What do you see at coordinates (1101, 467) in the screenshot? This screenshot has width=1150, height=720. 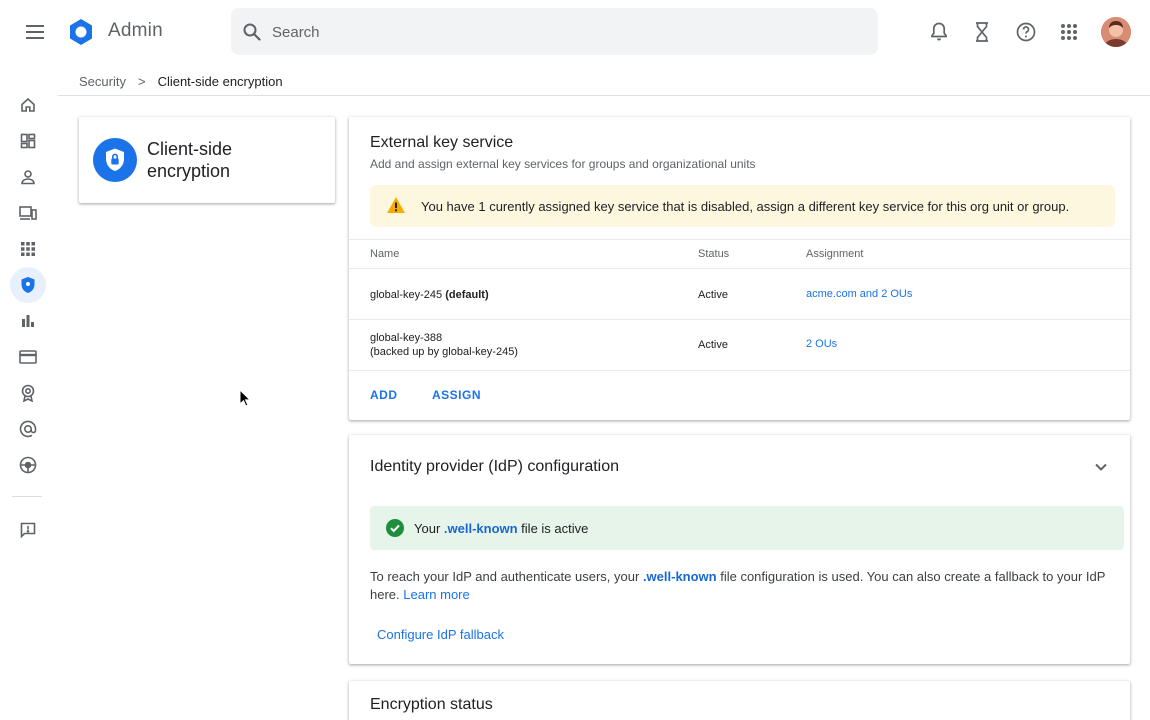 I see `chevron-down-icon` at bounding box center [1101, 467].